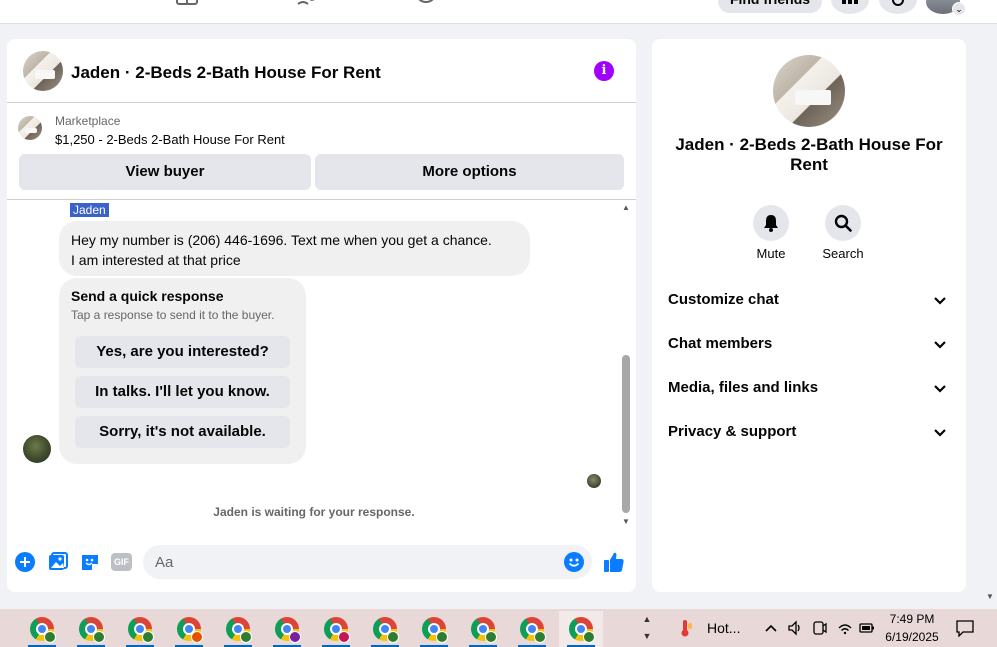  Describe the element at coordinates (182, 352) in the screenshot. I see `quick-response-option: Yes, are you interested?` at that location.